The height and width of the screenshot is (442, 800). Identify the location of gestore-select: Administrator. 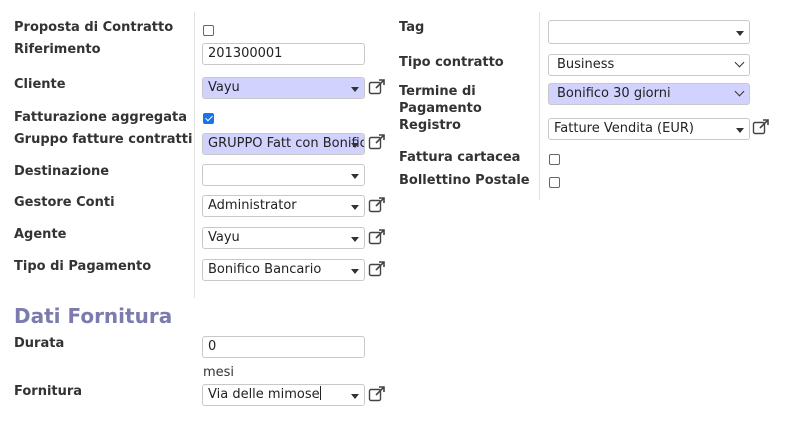
(283, 206).